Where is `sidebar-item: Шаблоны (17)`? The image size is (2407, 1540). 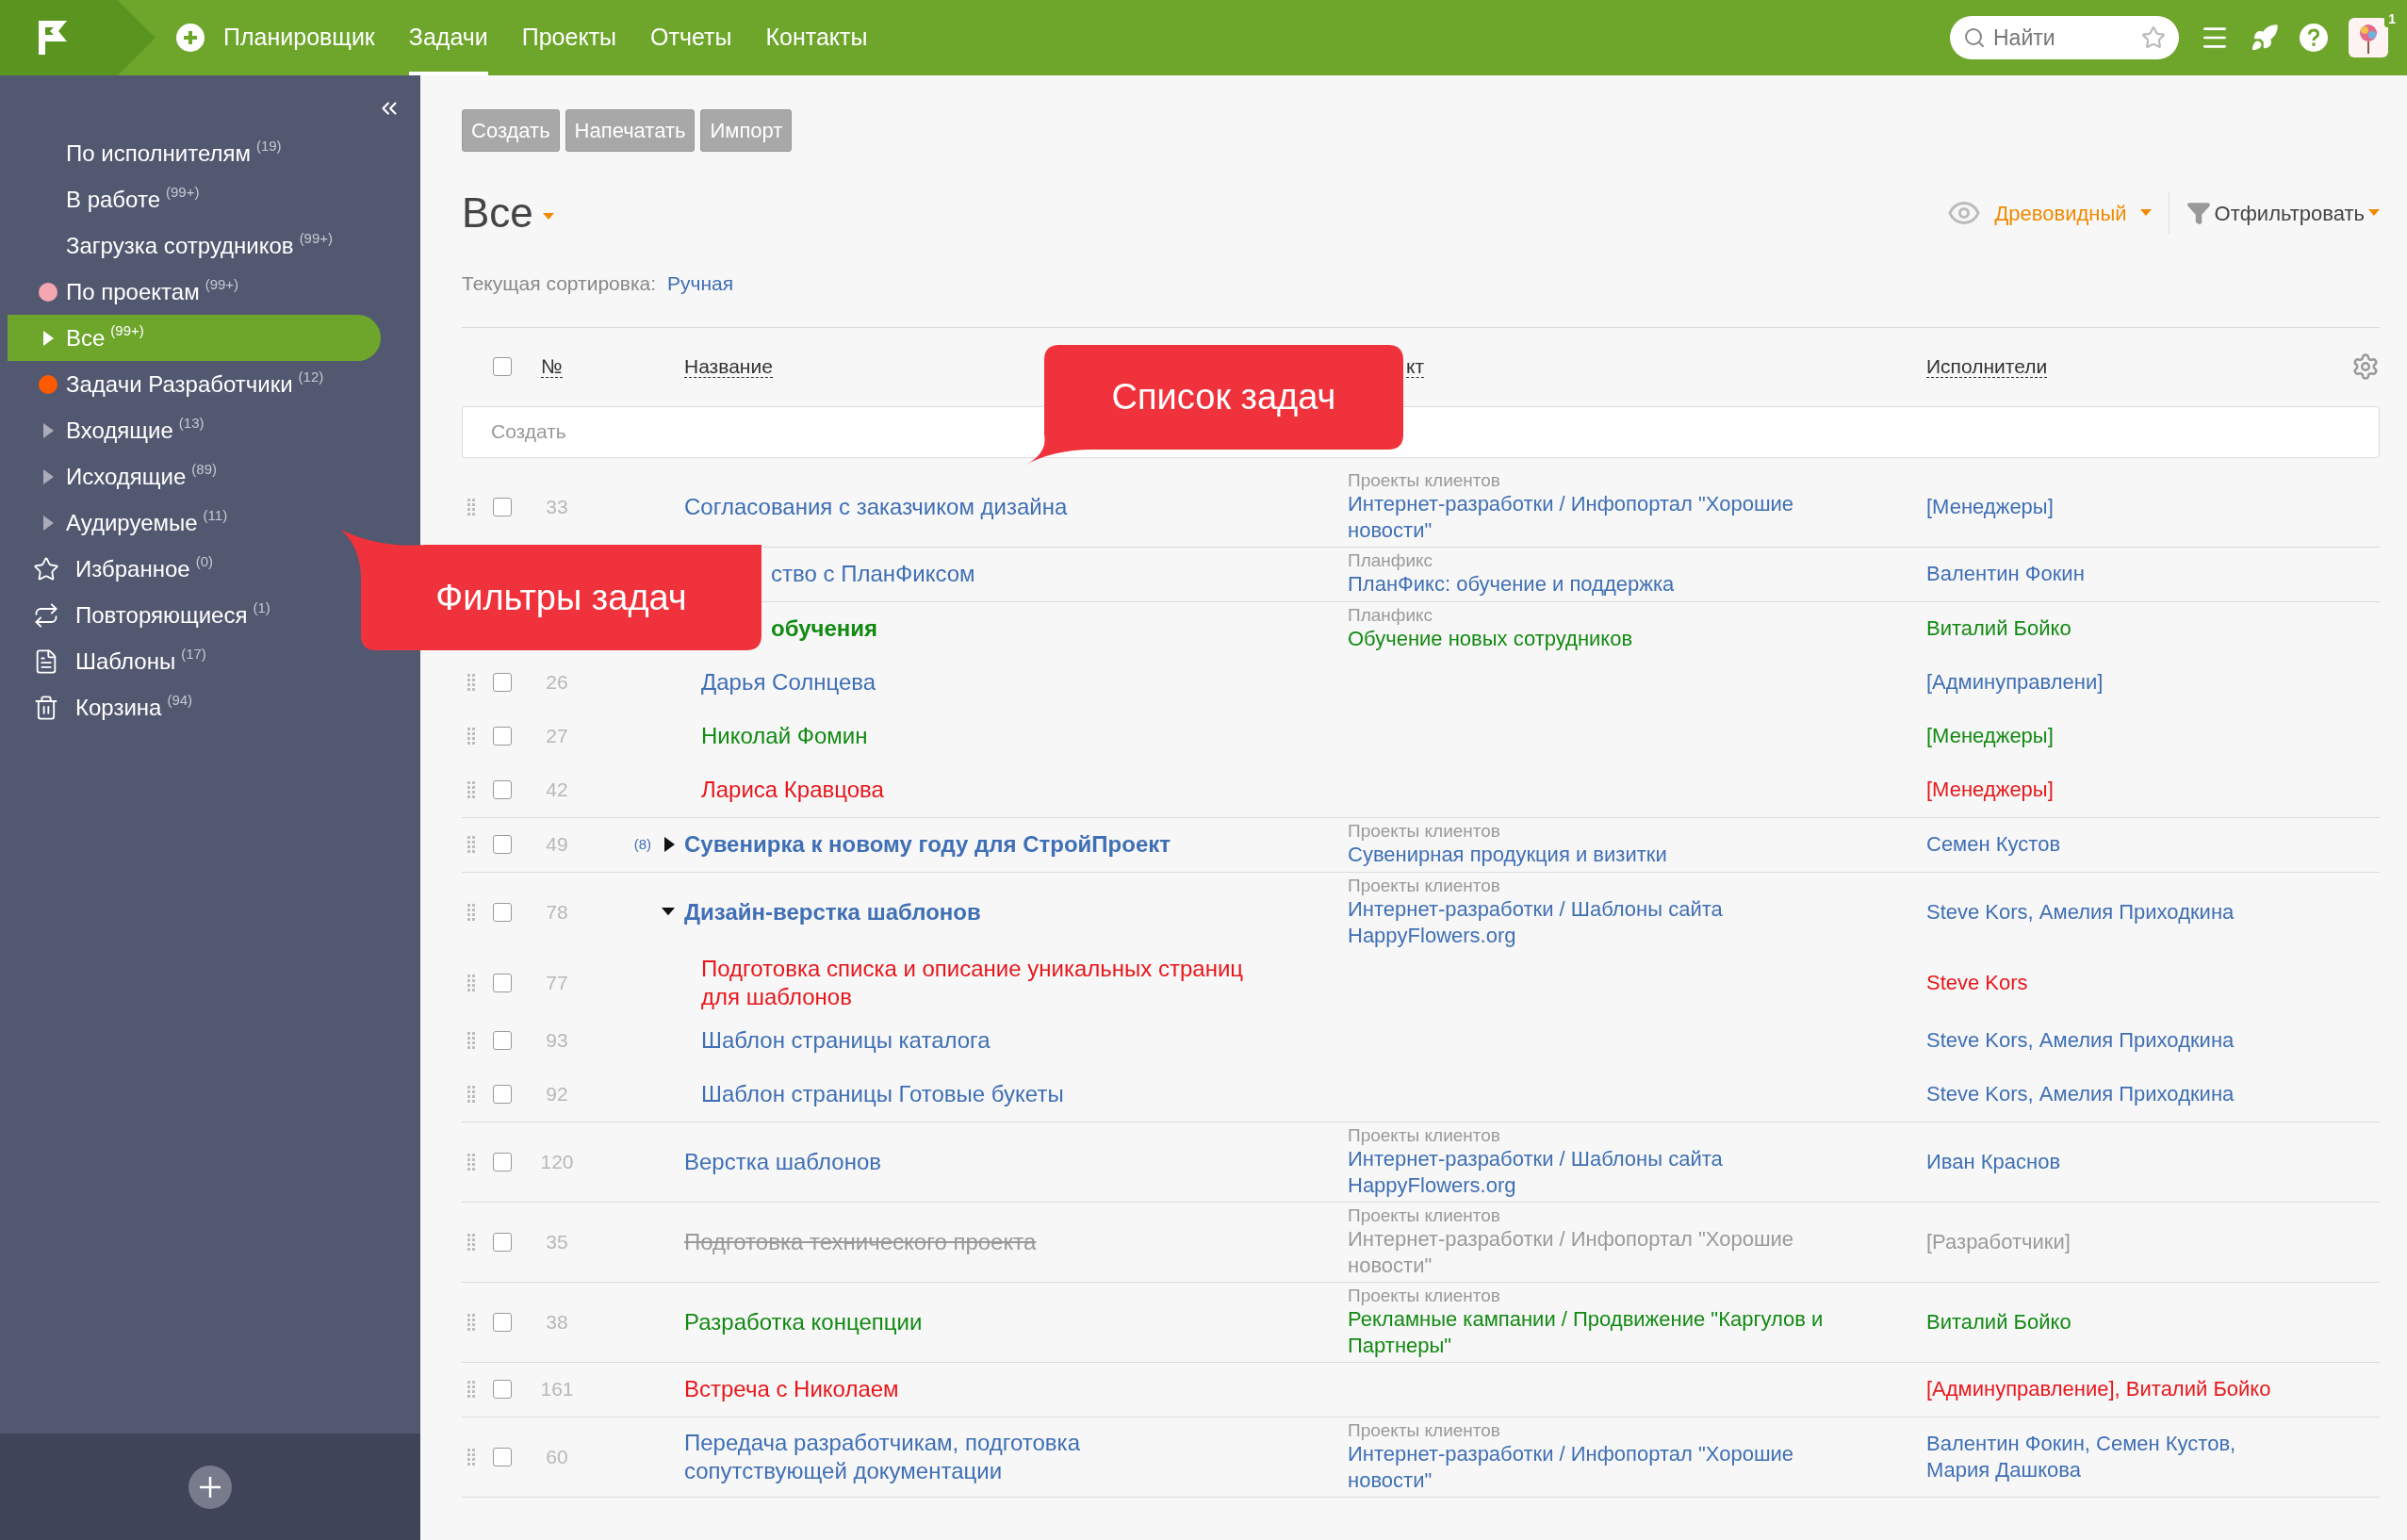
sidebar-item: Шаблоны (17) is located at coordinates (110, 661).